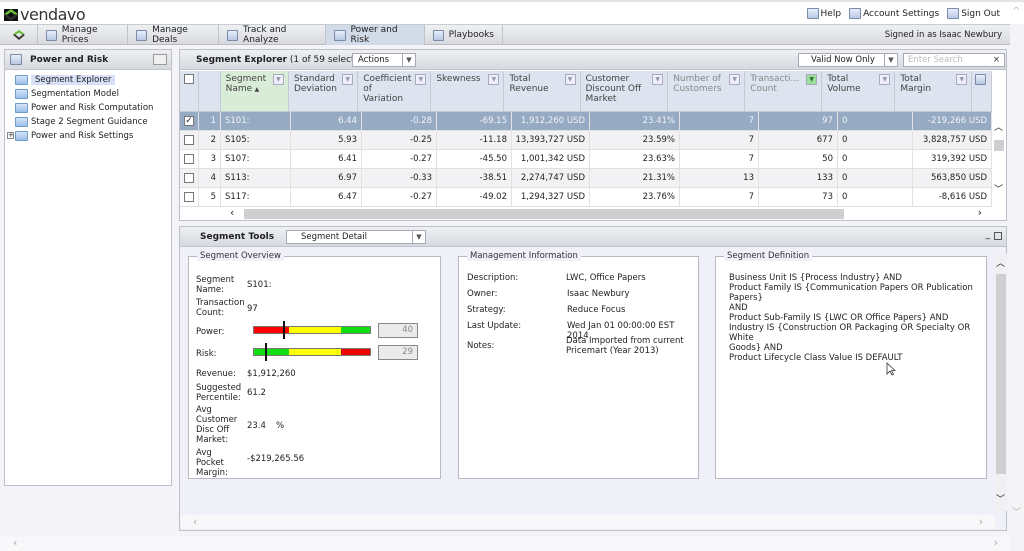  What do you see at coordinates (859, 91) in the screenshot?
I see `col-total-volume: Total Volume ▼` at bounding box center [859, 91].